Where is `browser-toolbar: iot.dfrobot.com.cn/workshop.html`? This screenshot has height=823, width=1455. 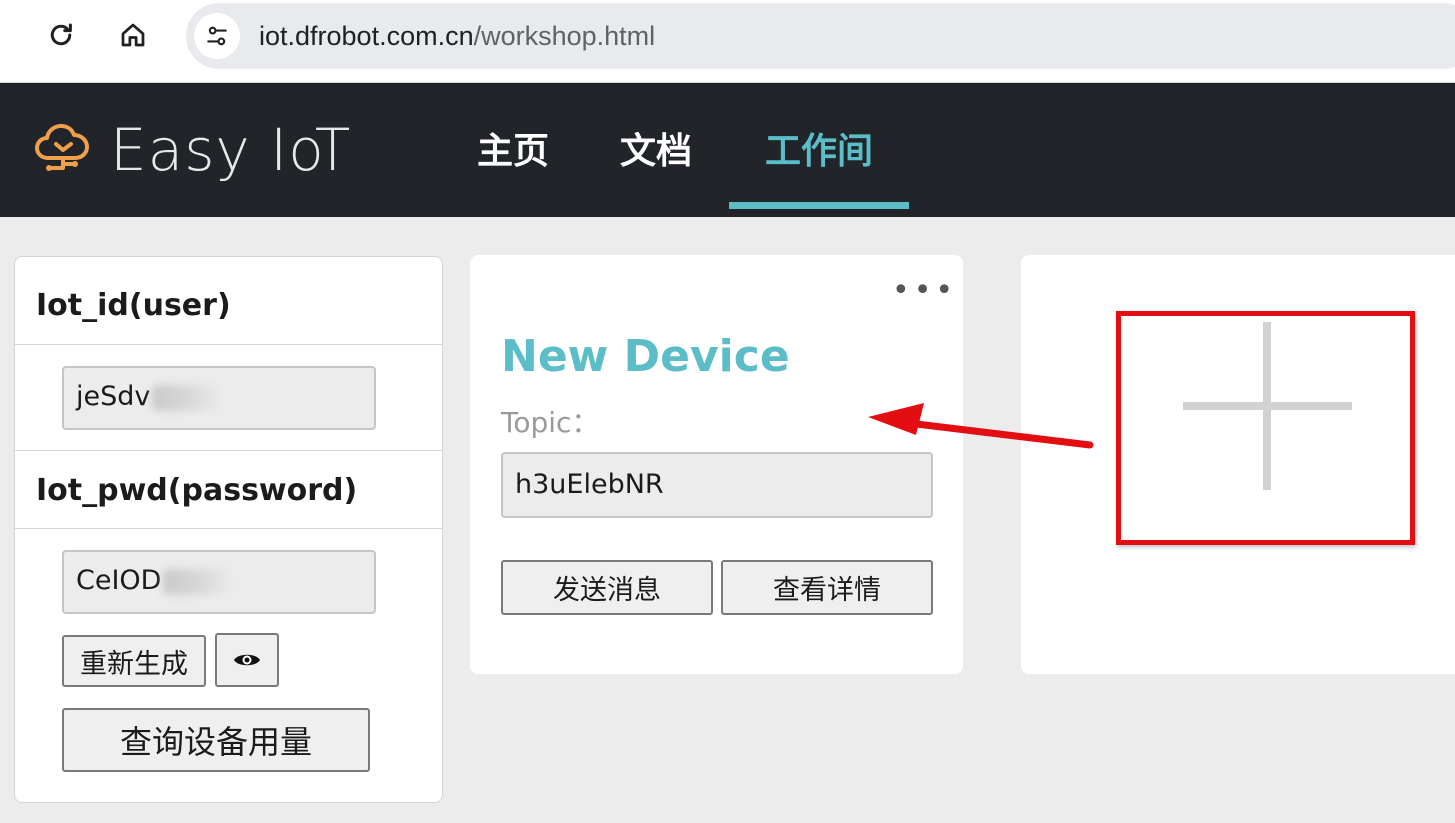 browser-toolbar: iot.dfrobot.com.cn/workshop.html is located at coordinates (727, 41).